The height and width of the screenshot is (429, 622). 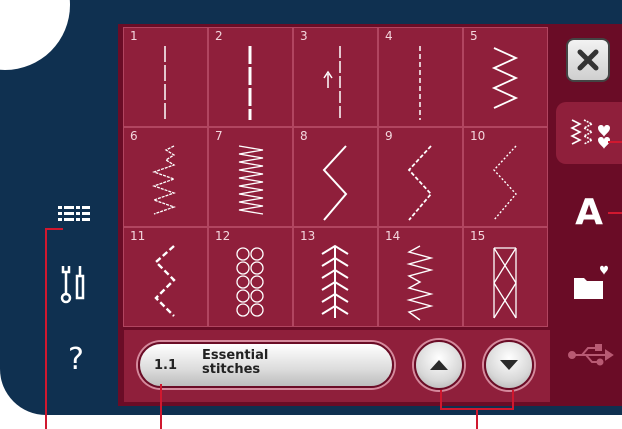 What do you see at coordinates (164, 180) in the screenshot?
I see `multistep-zigzag-icon` at bounding box center [164, 180].